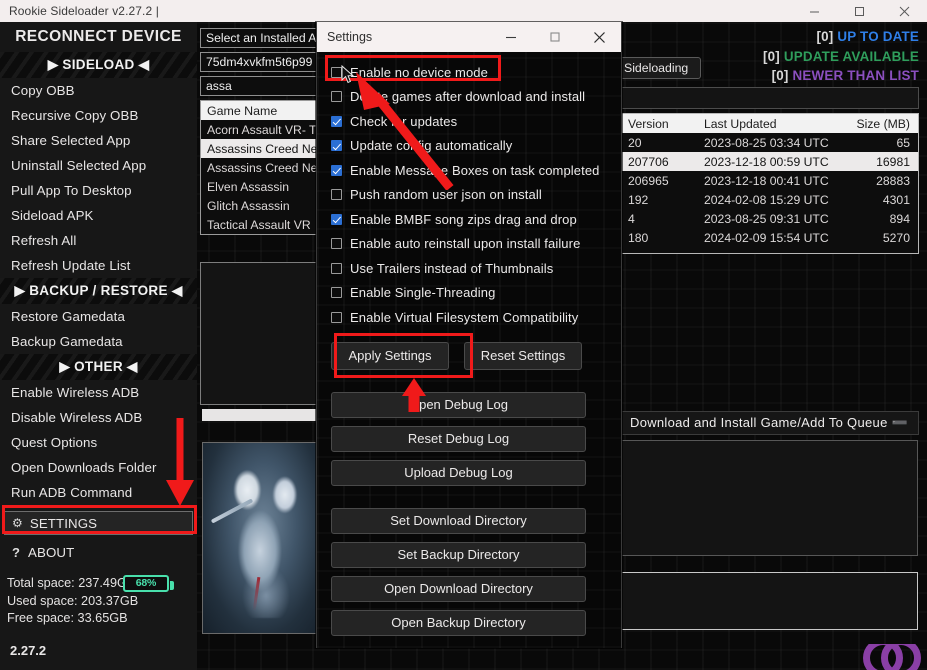  What do you see at coordinates (267, 224) in the screenshot?
I see `list-item: Tactical Assault VR` at bounding box center [267, 224].